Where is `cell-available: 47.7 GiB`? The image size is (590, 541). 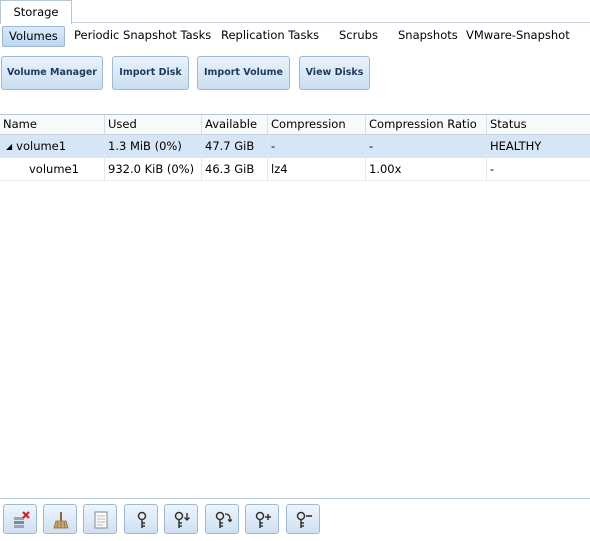 cell-available: 47.7 GiB is located at coordinates (235, 146).